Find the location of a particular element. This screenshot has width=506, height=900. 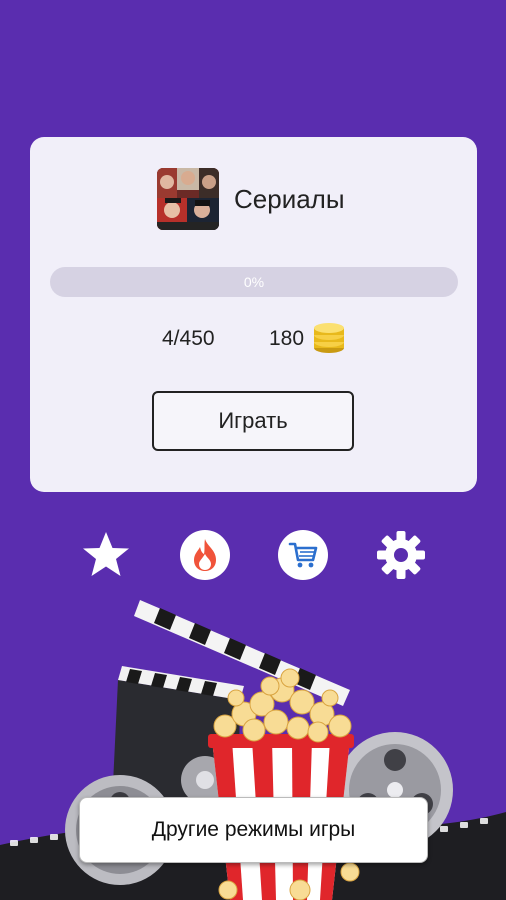

progress-bar: 0% is located at coordinates (254, 282).